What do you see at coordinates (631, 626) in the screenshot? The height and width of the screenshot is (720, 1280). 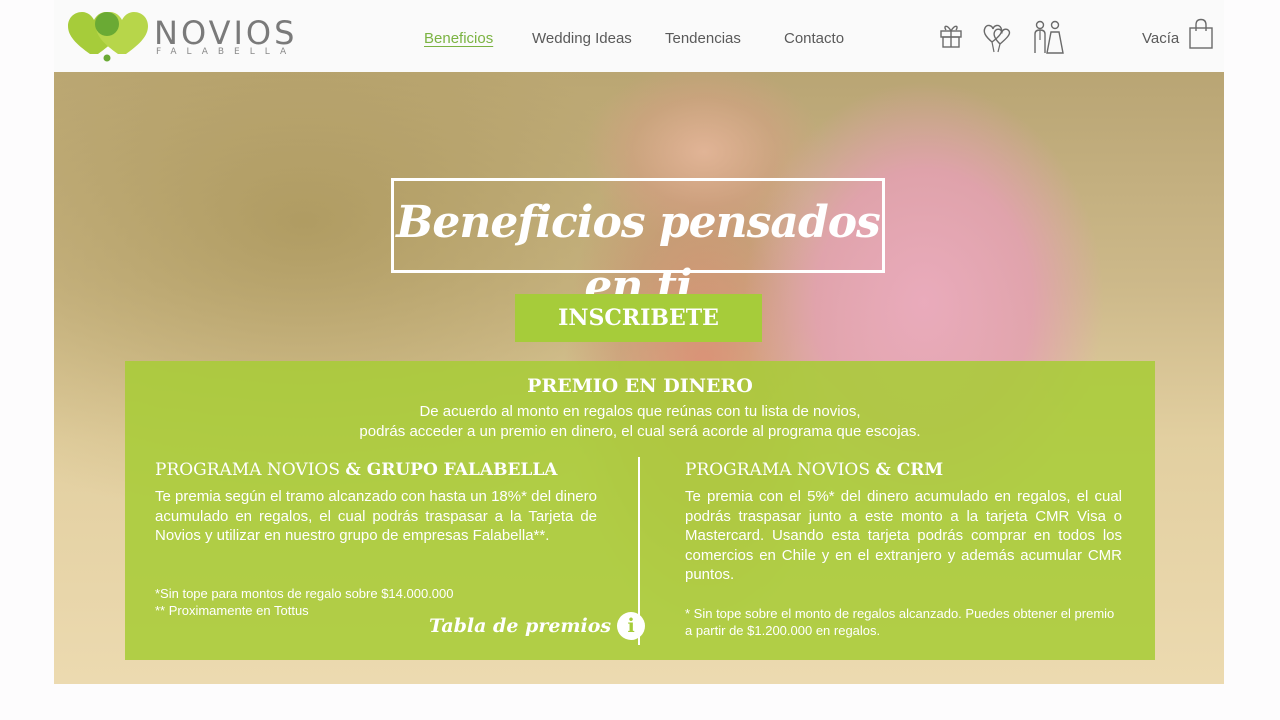 I see `info-icon: i` at bounding box center [631, 626].